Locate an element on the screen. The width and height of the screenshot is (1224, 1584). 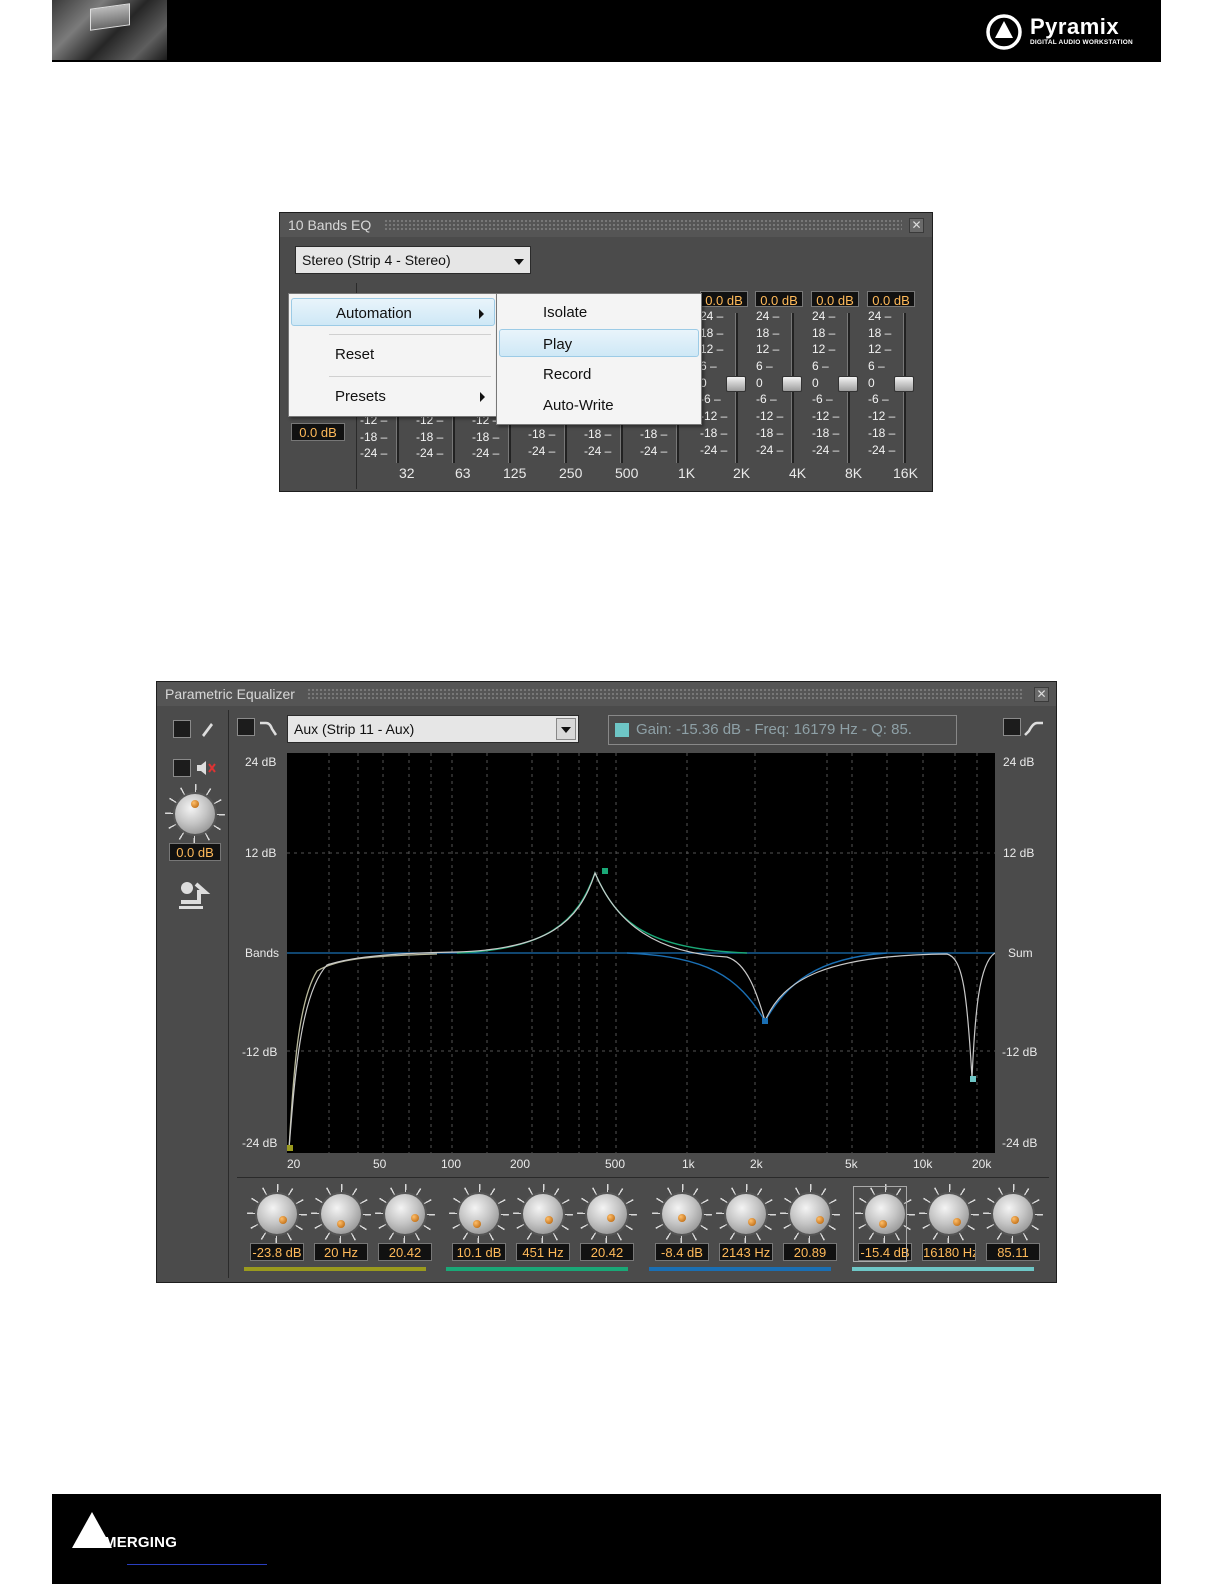
y-label-right-24: 24 dB is located at coordinates (1019, 762).